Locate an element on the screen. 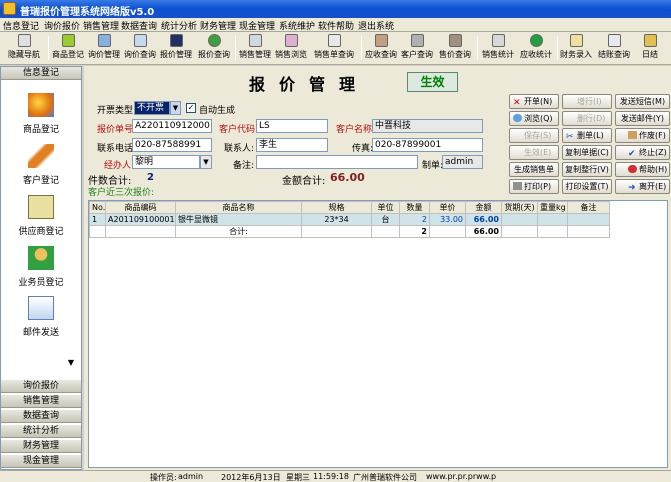  cell-weight is located at coordinates (552, 219).